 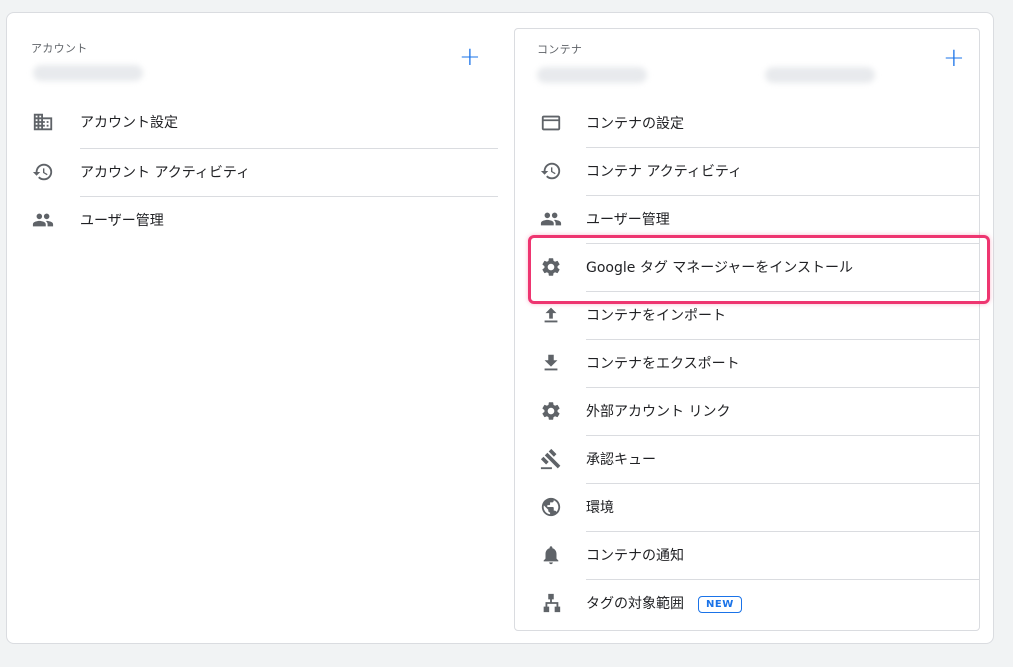 What do you see at coordinates (266, 220) in the screenshot?
I see `account-item-users: ユーザー管理` at bounding box center [266, 220].